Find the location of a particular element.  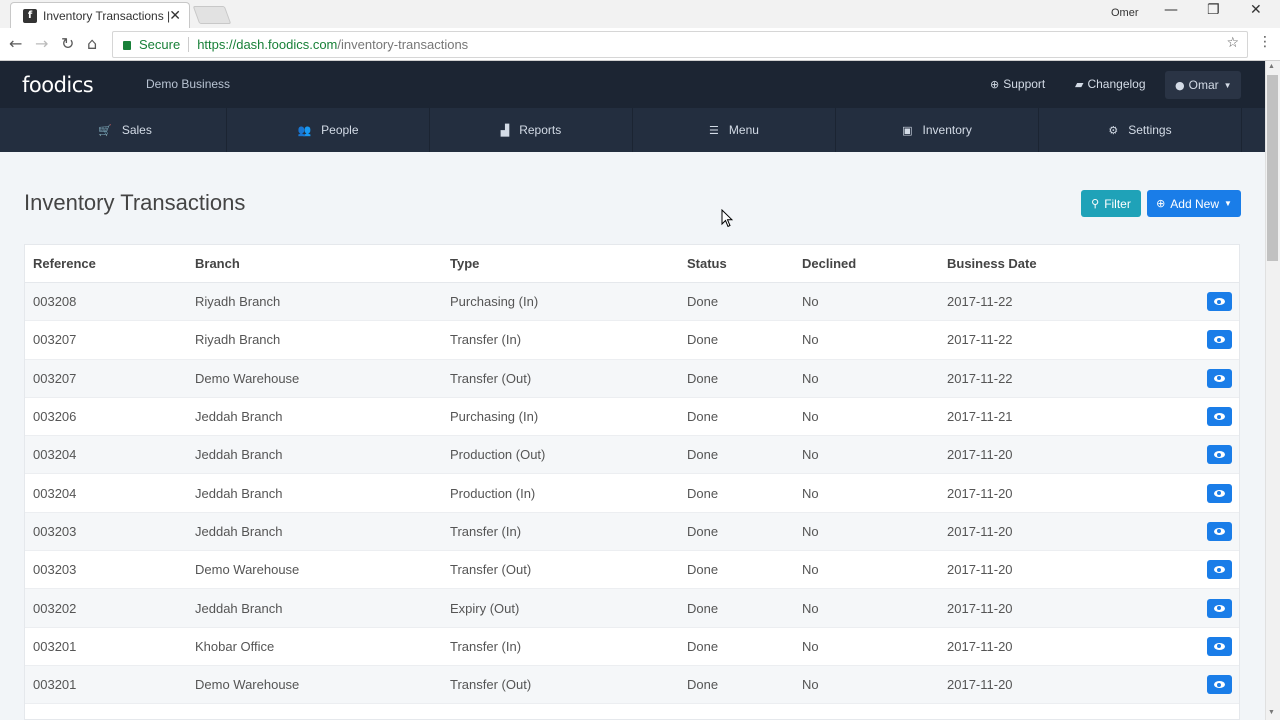

nav-item-people: 👥 People is located at coordinates (328, 130).